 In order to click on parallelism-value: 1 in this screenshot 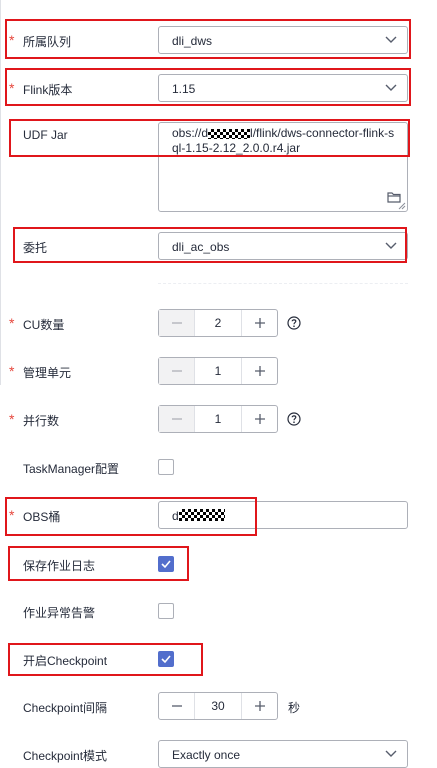, I will do `click(218, 419)`.